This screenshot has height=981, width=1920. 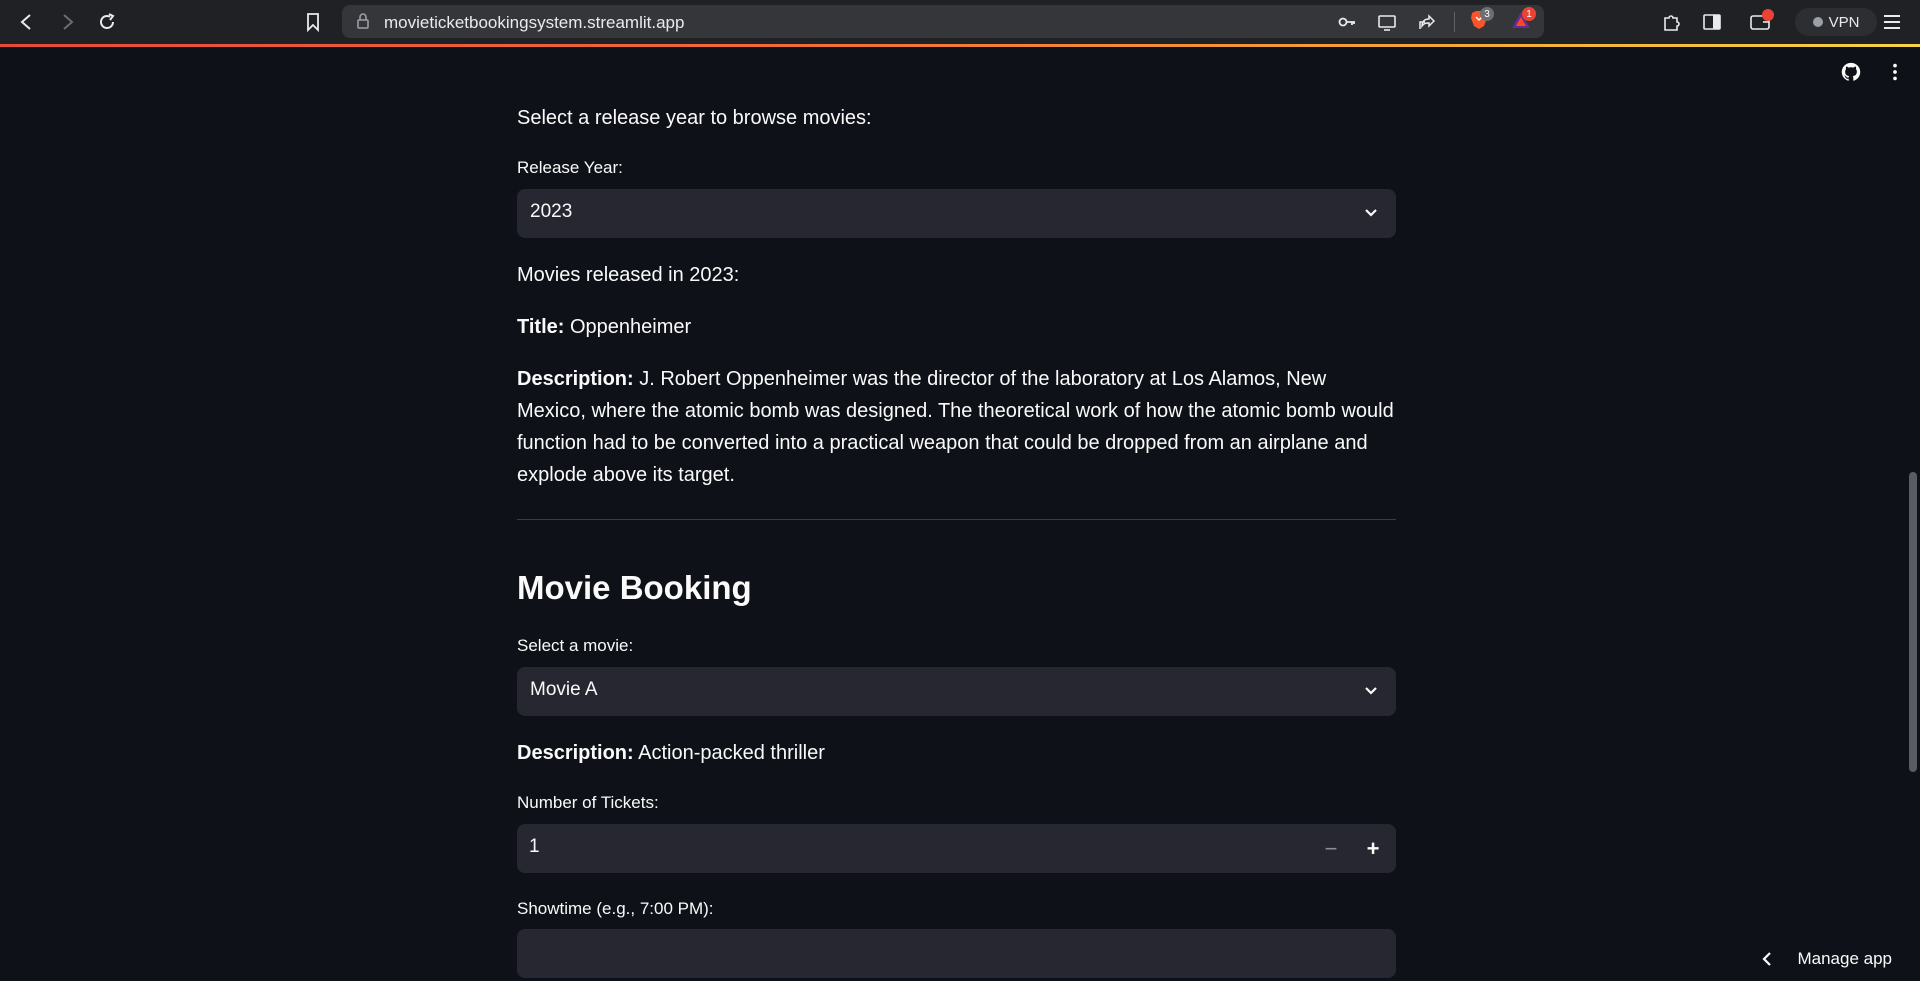 I want to click on showtime-input, so click(x=956, y=953).